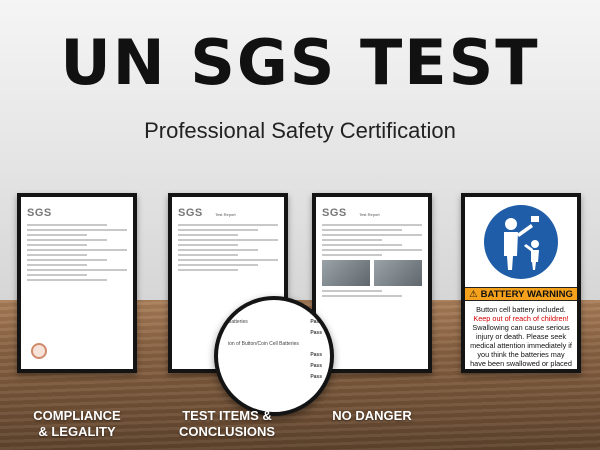 This screenshot has height=450, width=600. I want to click on keep-away-from-children-icon, so click(521, 242).